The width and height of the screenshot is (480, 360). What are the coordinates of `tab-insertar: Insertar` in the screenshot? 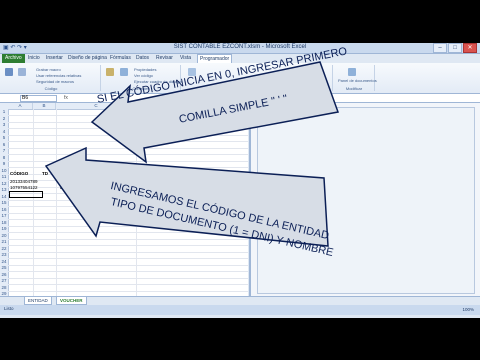 It's located at (54, 58).